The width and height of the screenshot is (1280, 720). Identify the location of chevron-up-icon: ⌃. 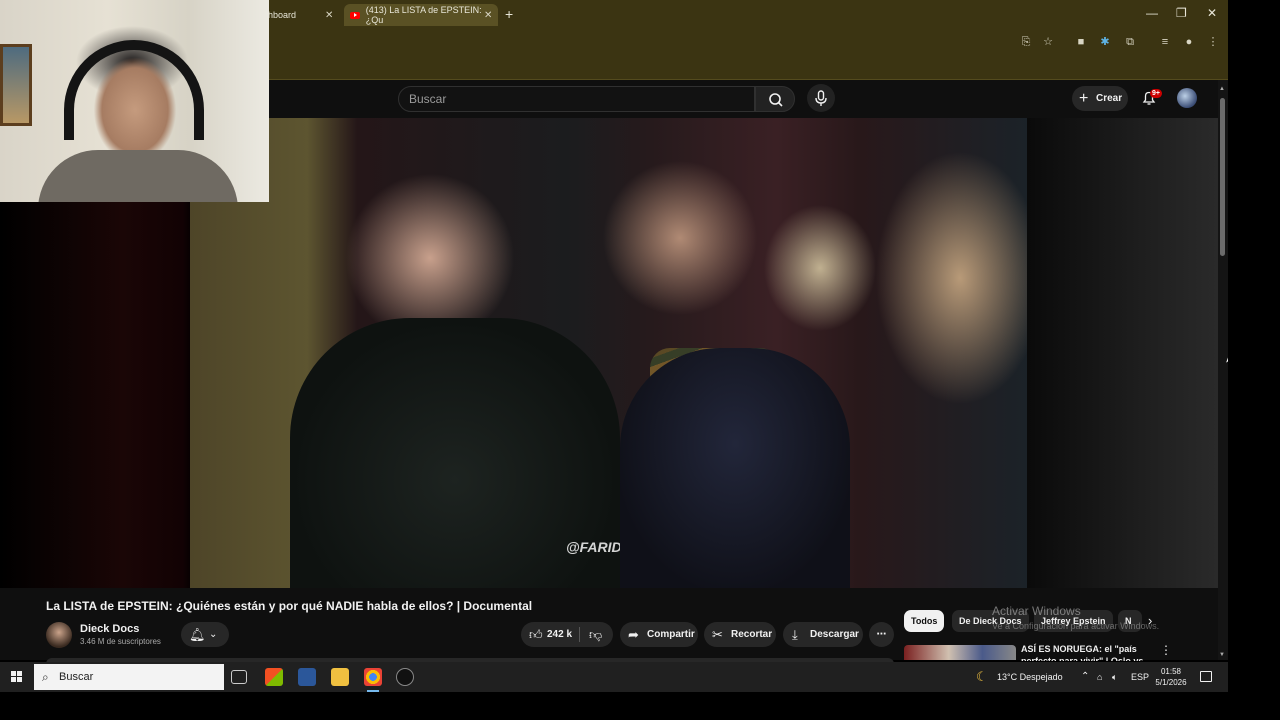
(1085, 677).